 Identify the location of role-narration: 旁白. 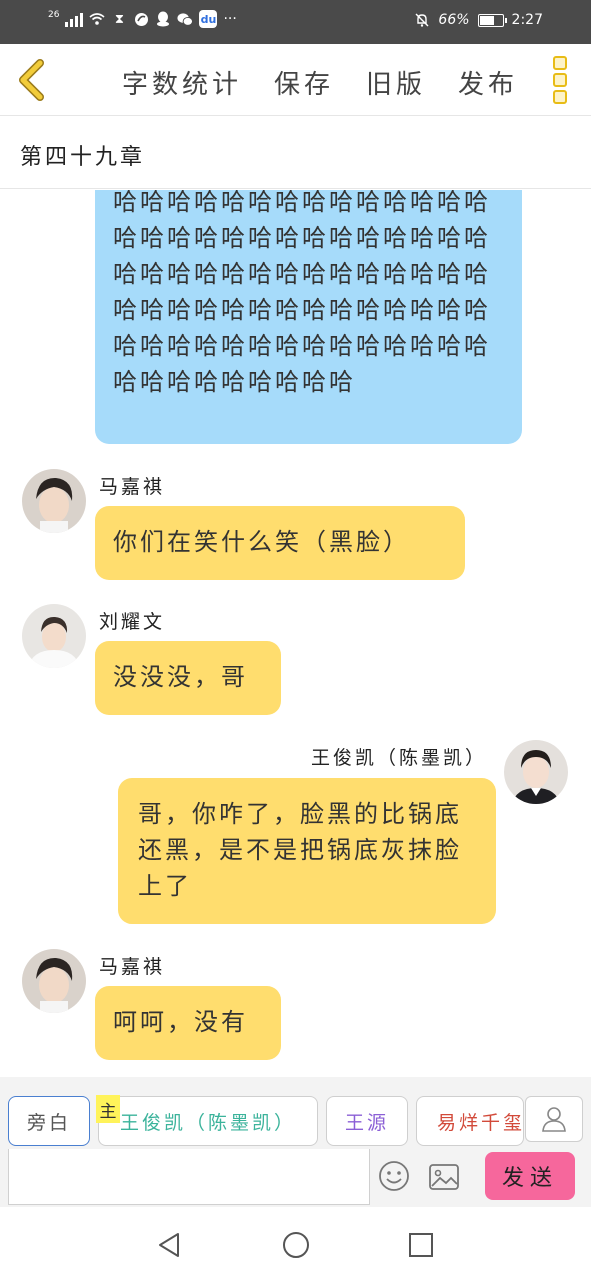
(49, 1121).